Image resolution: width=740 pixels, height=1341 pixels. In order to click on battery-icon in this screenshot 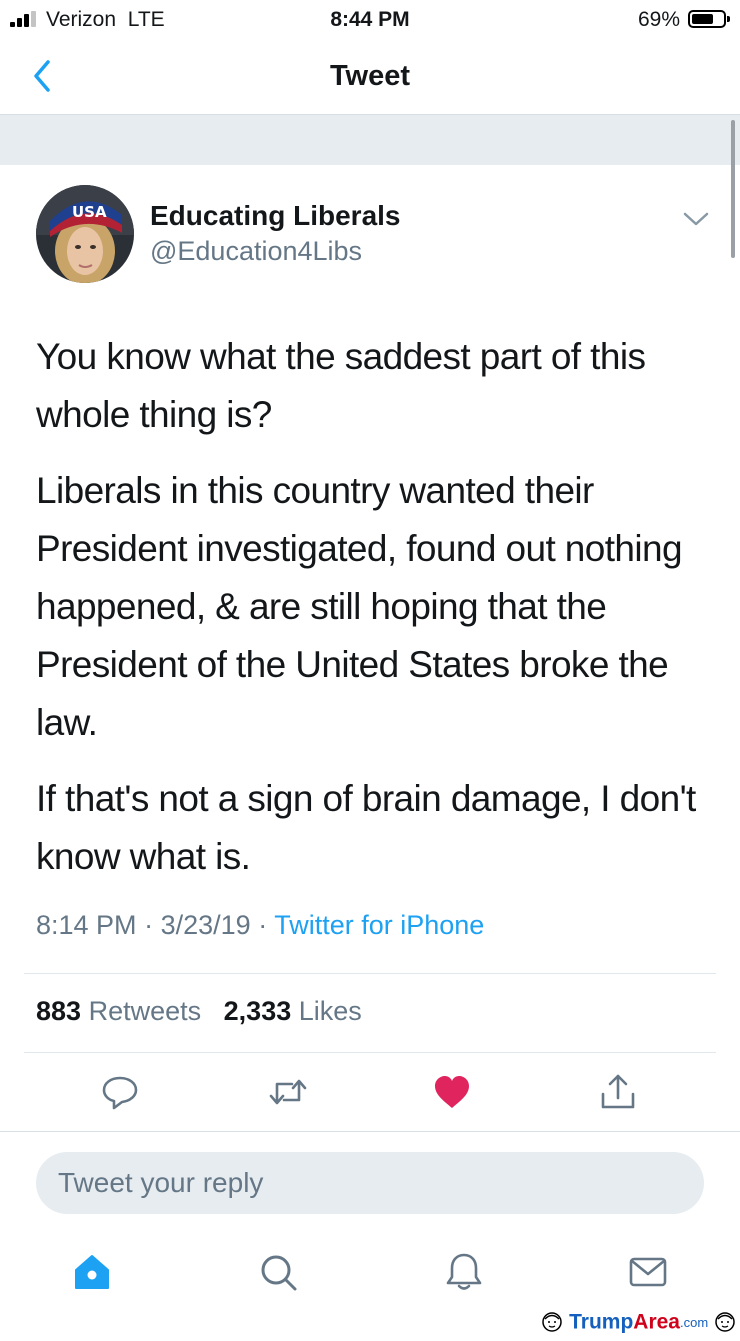, I will do `click(709, 19)`.